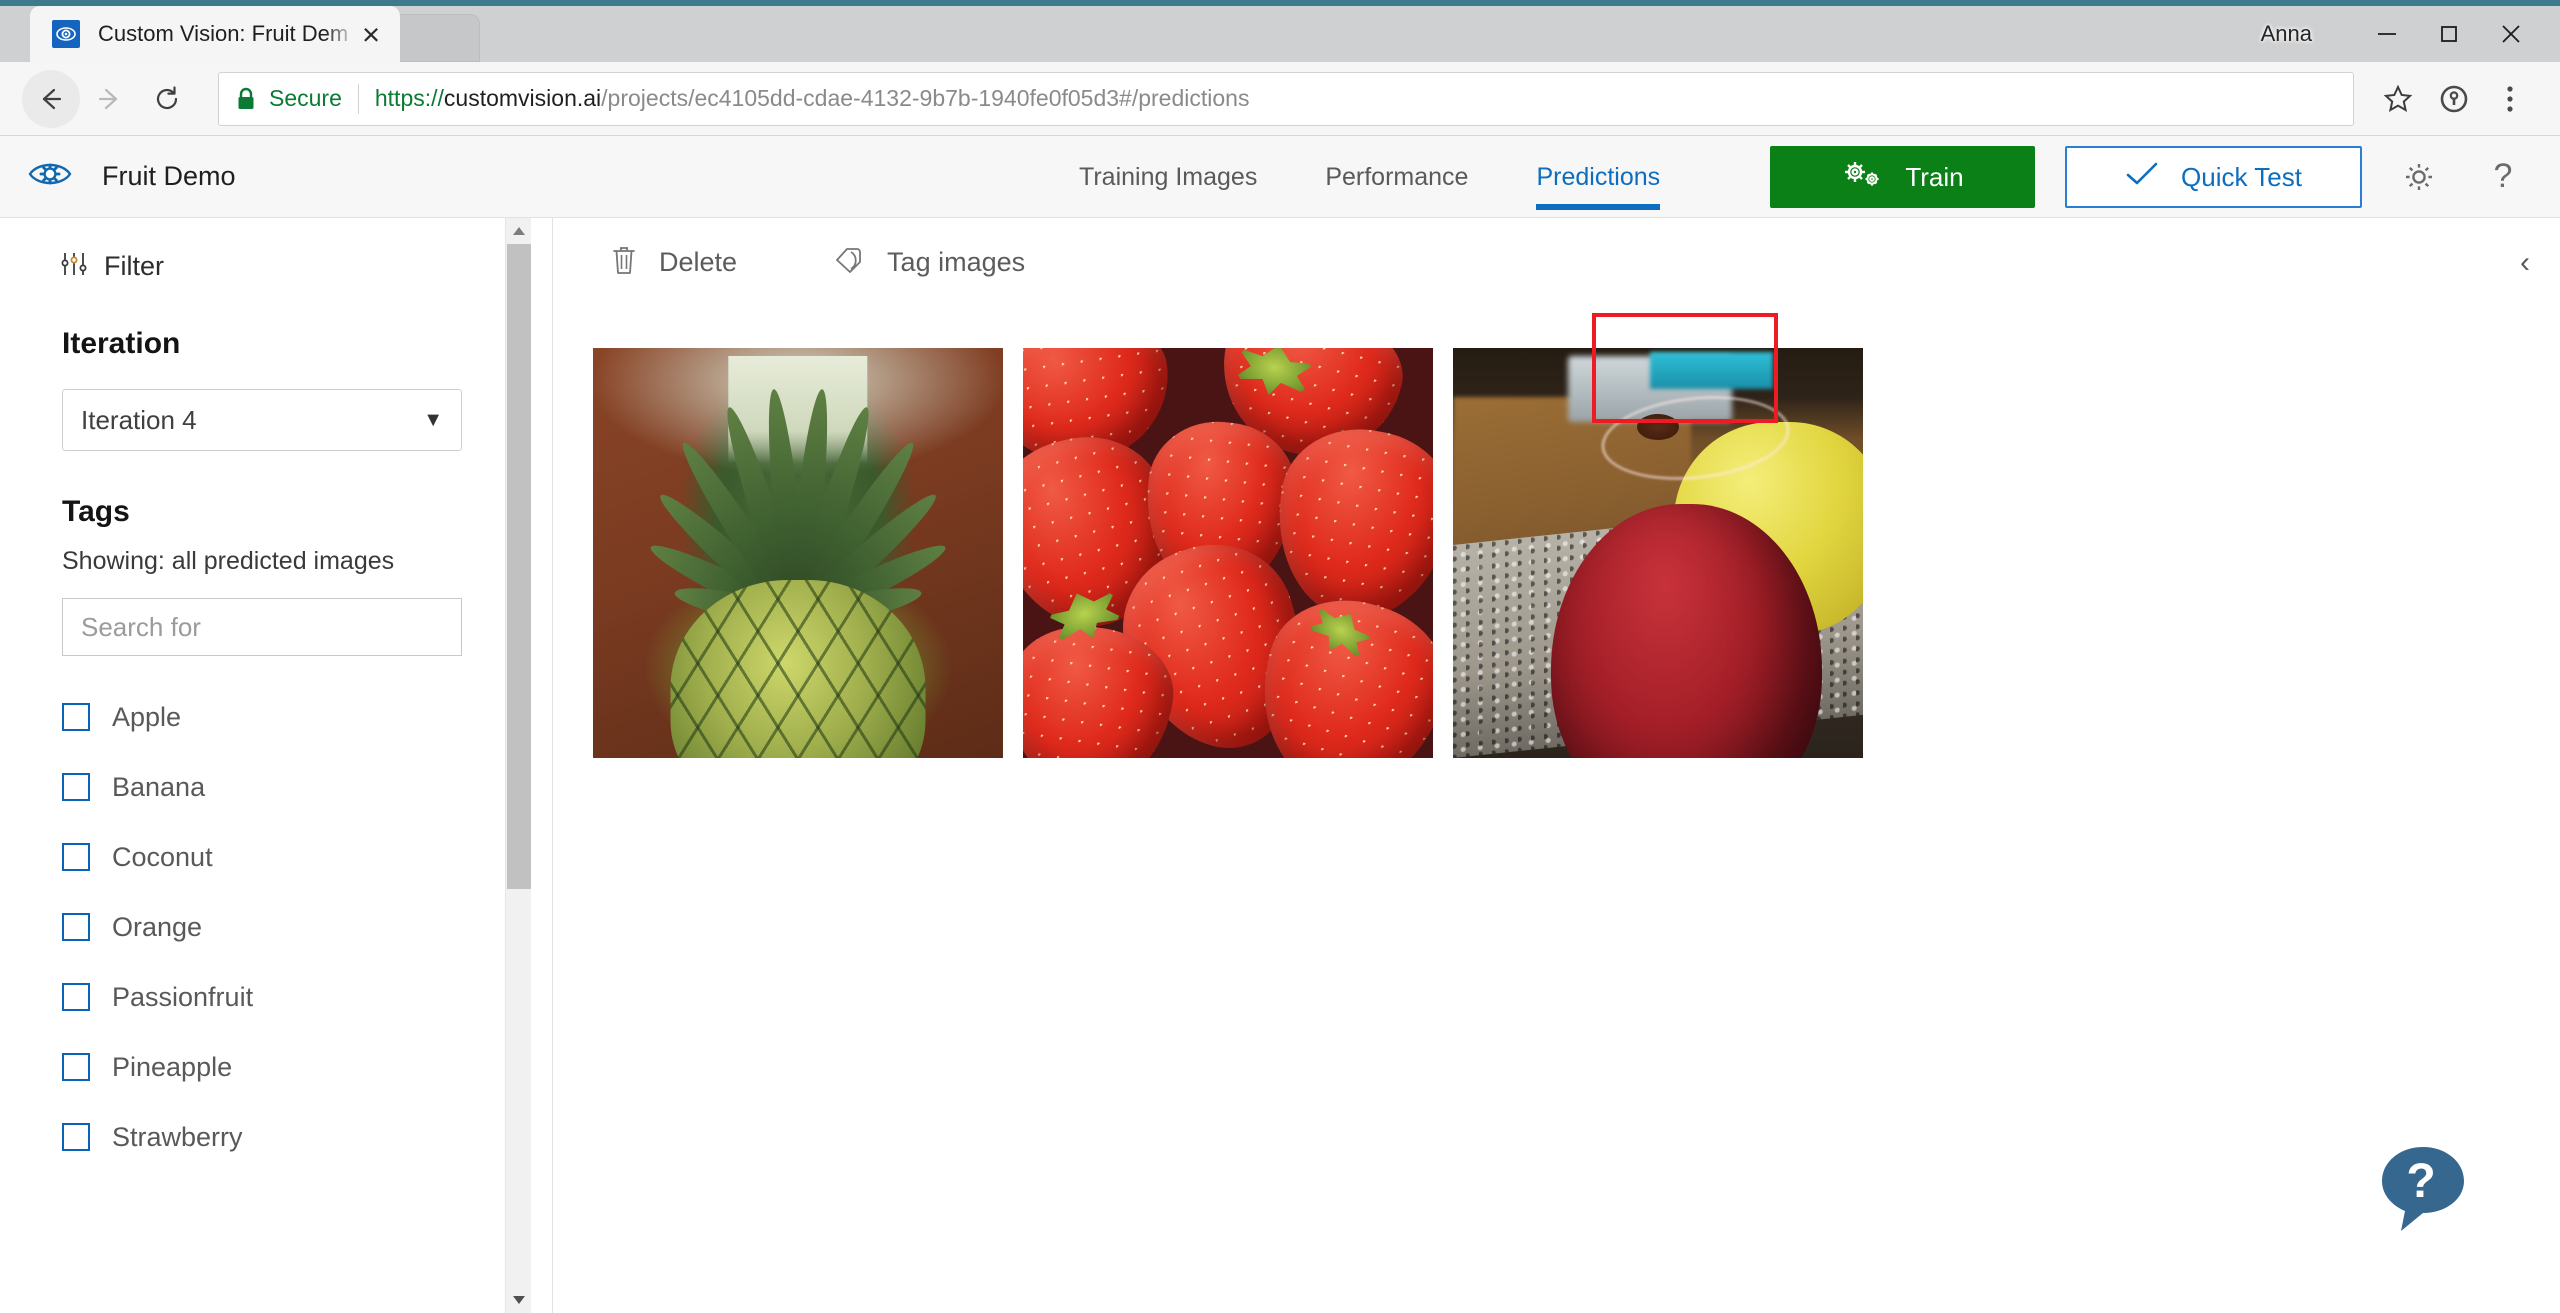 The image size is (2560, 1313). I want to click on train-button: Train, so click(1902, 177).